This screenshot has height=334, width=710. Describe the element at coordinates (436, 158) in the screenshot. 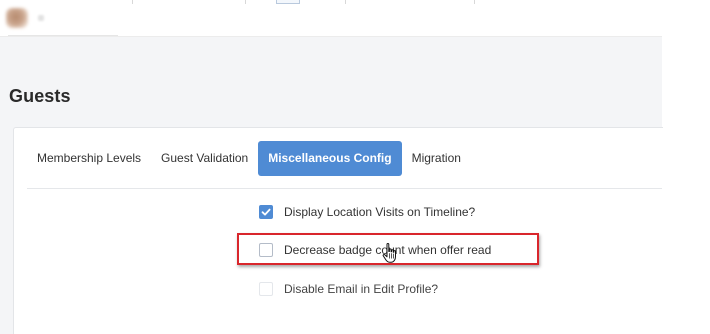

I see `tab-migration: Migration` at that location.